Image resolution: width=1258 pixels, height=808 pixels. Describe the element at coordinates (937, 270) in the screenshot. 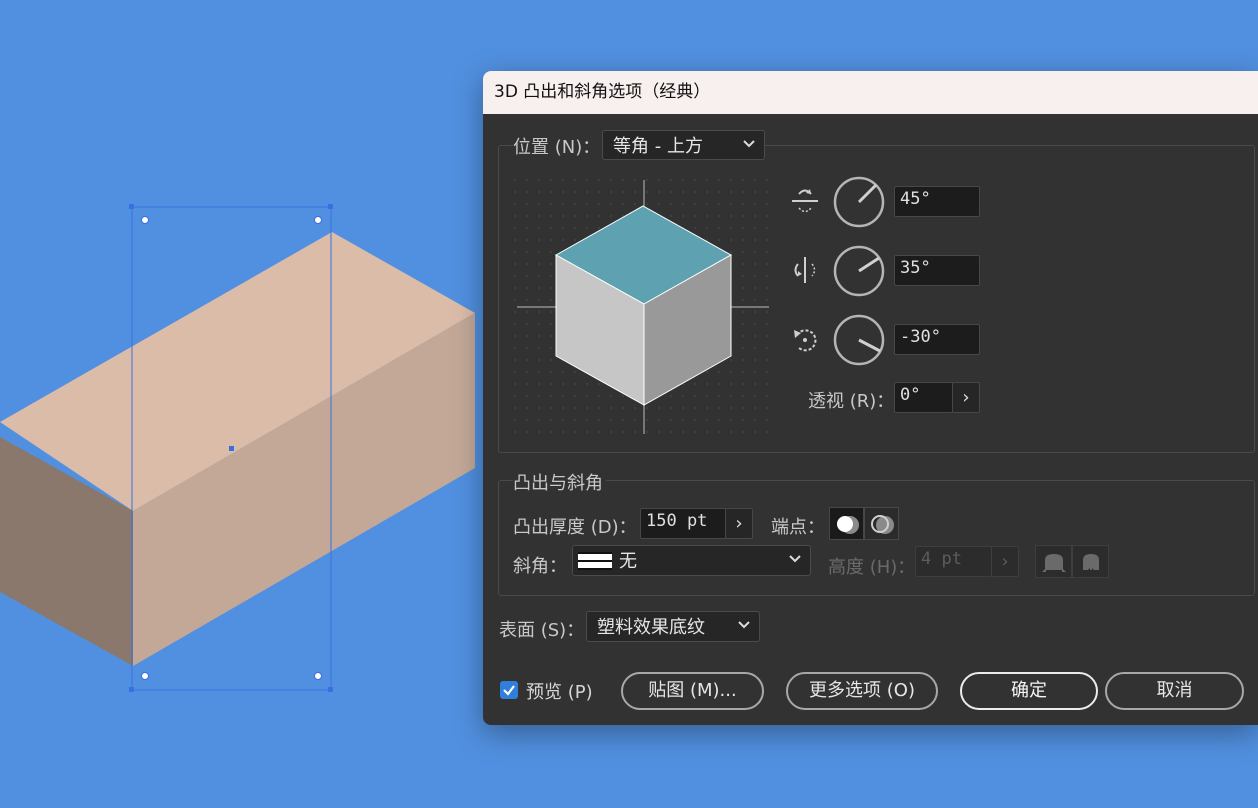

I see `rotate-y-input: 35°` at that location.